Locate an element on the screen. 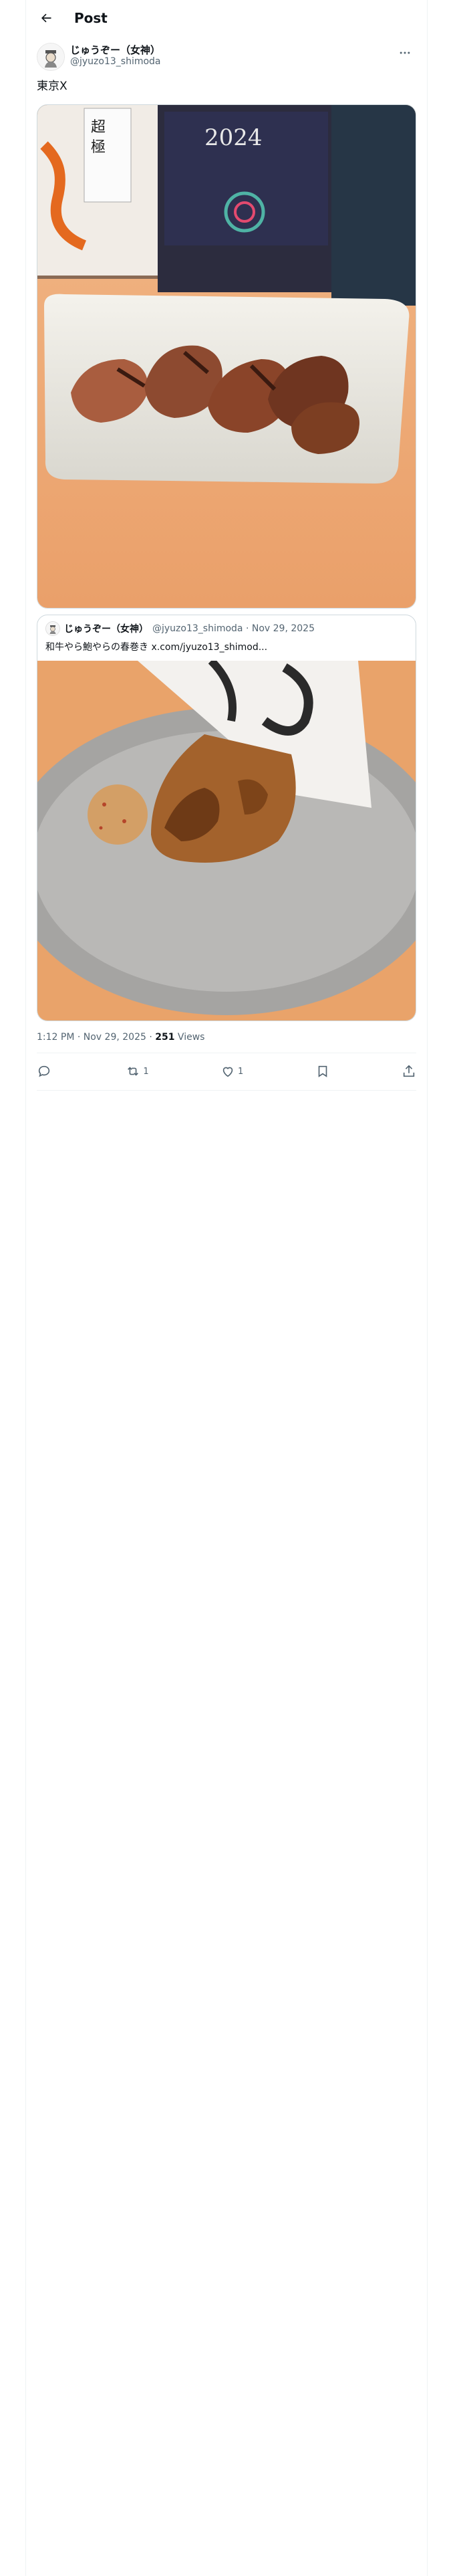  bottle-label: 2024 is located at coordinates (233, 137).